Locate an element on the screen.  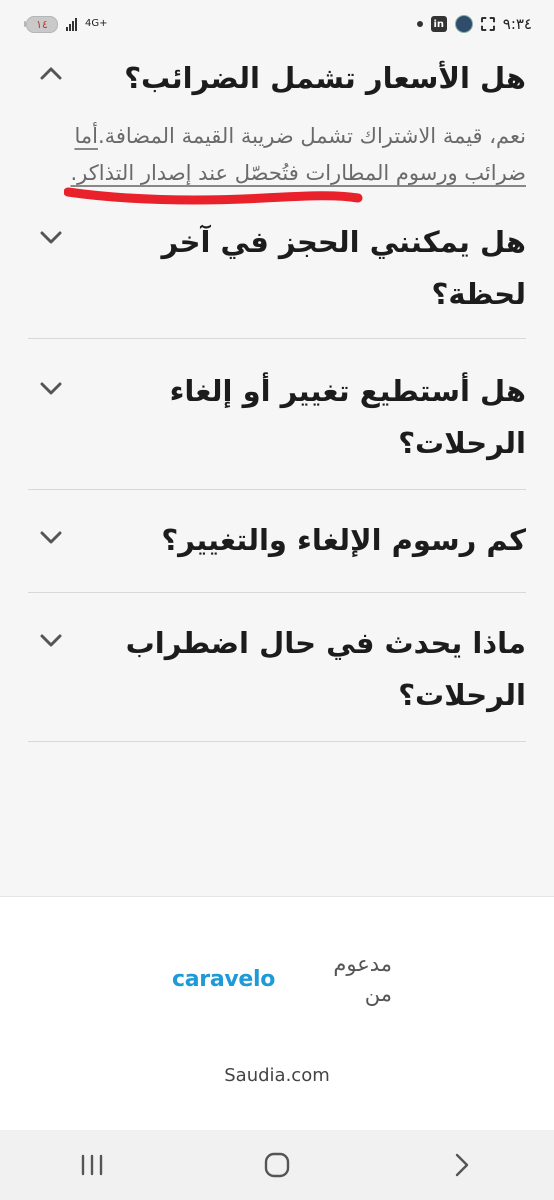
signal-icon is located at coordinates (71, 24).